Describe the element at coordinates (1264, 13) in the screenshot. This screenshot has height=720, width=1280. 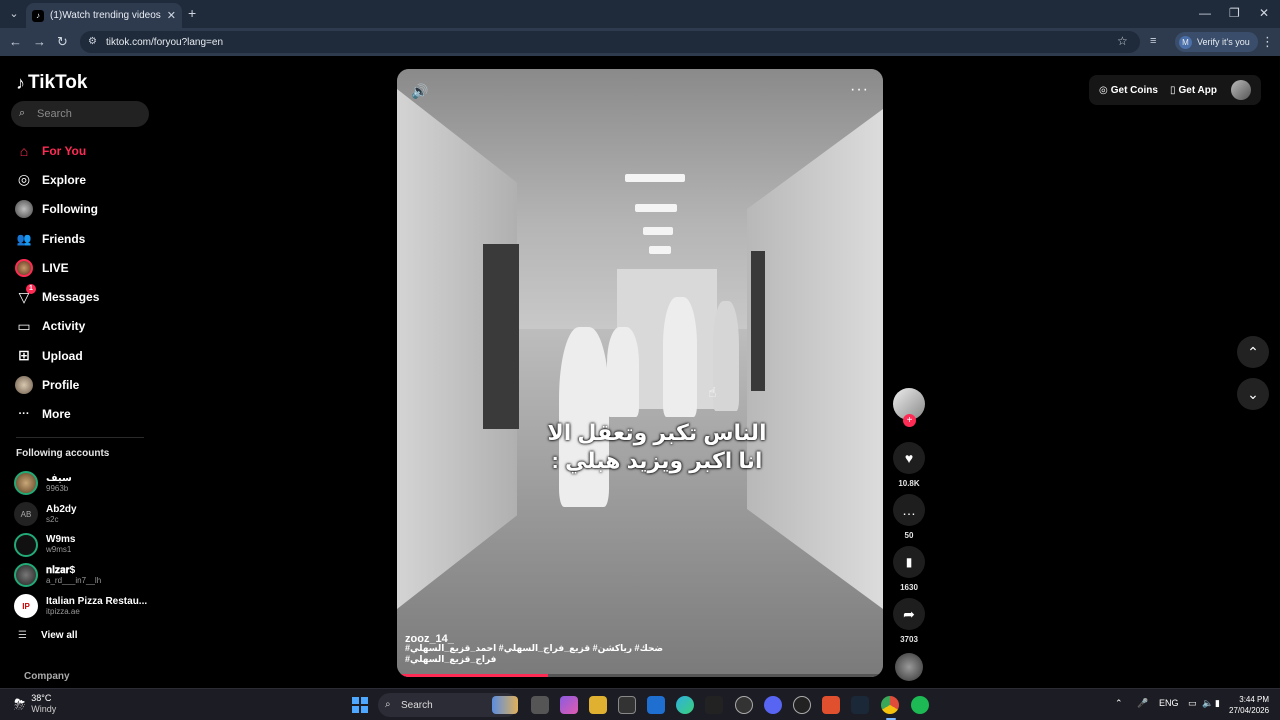
I see `close-window-button: ✕` at that location.